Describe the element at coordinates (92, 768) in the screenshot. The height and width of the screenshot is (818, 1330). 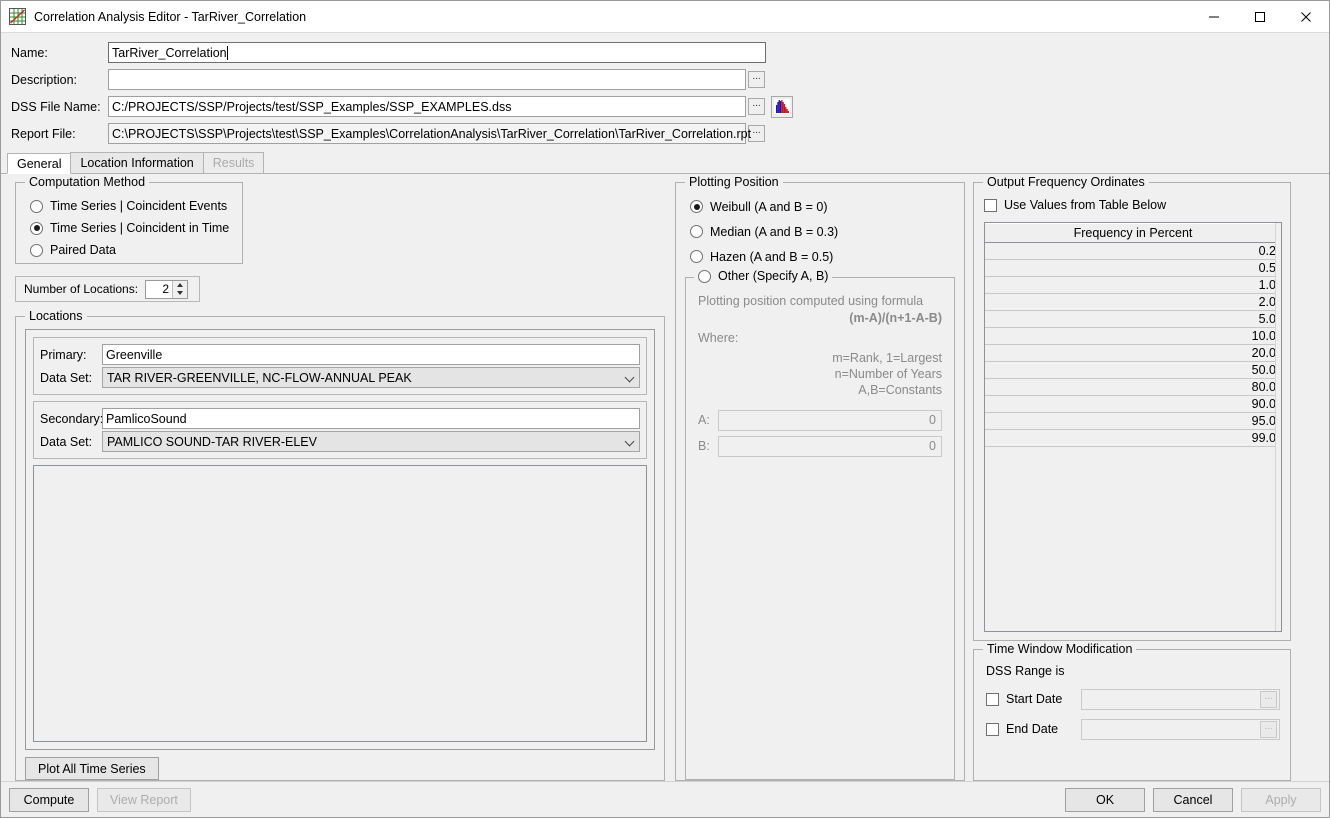
I see `plot-all-time-series-button: Plot All Time Series` at that location.